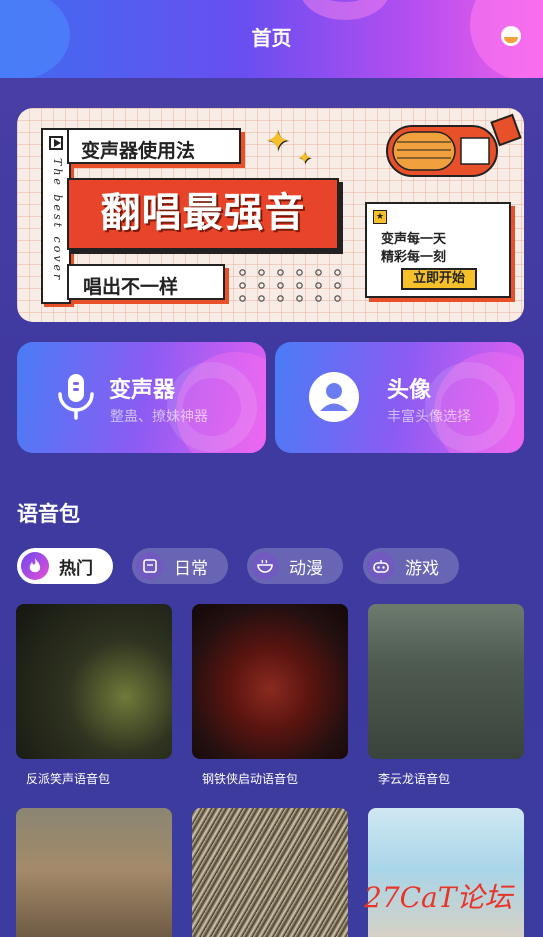 Image resolution: width=543 pixels, height=937 pixels. Describe the element at coordinates (438, 897) in the screenshot. I see `watermark: 27CaT论坛` at that location.